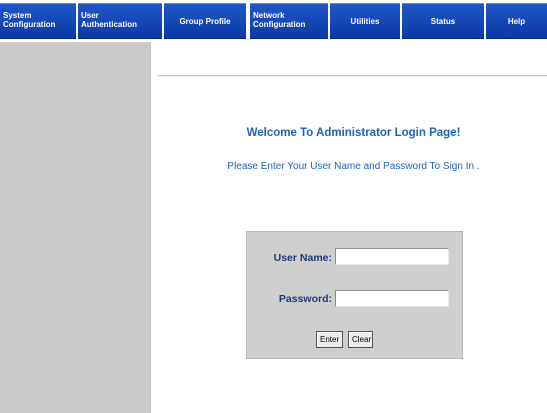  What do you see at coordinates (353, 133) in the screenshot?
I see `welcome-title: Welcome To Administrator Login Page!` at bounding box center [353, 133].